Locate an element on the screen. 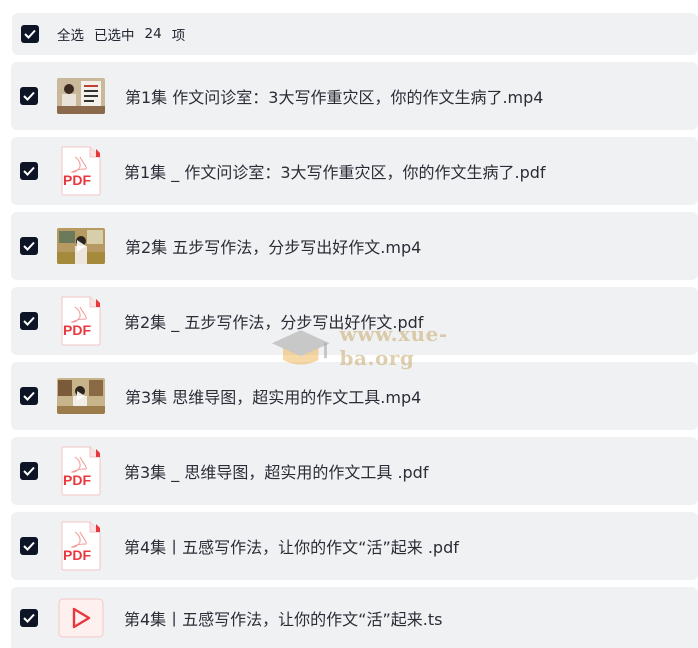 The image size is (698, 648). file-row: PDF 第1集 _ 作文问诊室：3大写作重灾区，你的作文生病了.pdf is located at coordinates (354, 171).